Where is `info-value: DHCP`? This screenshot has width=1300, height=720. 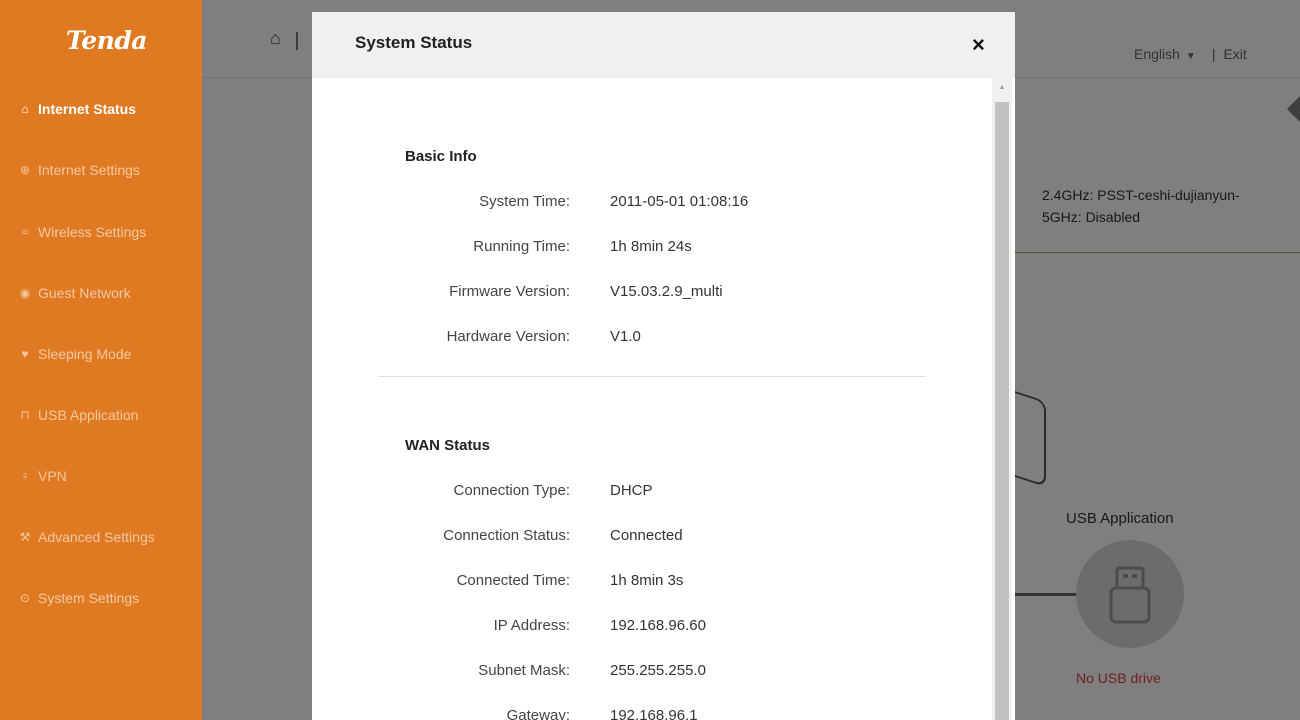
info-value: DHCP is located at coordinates (631, 490).